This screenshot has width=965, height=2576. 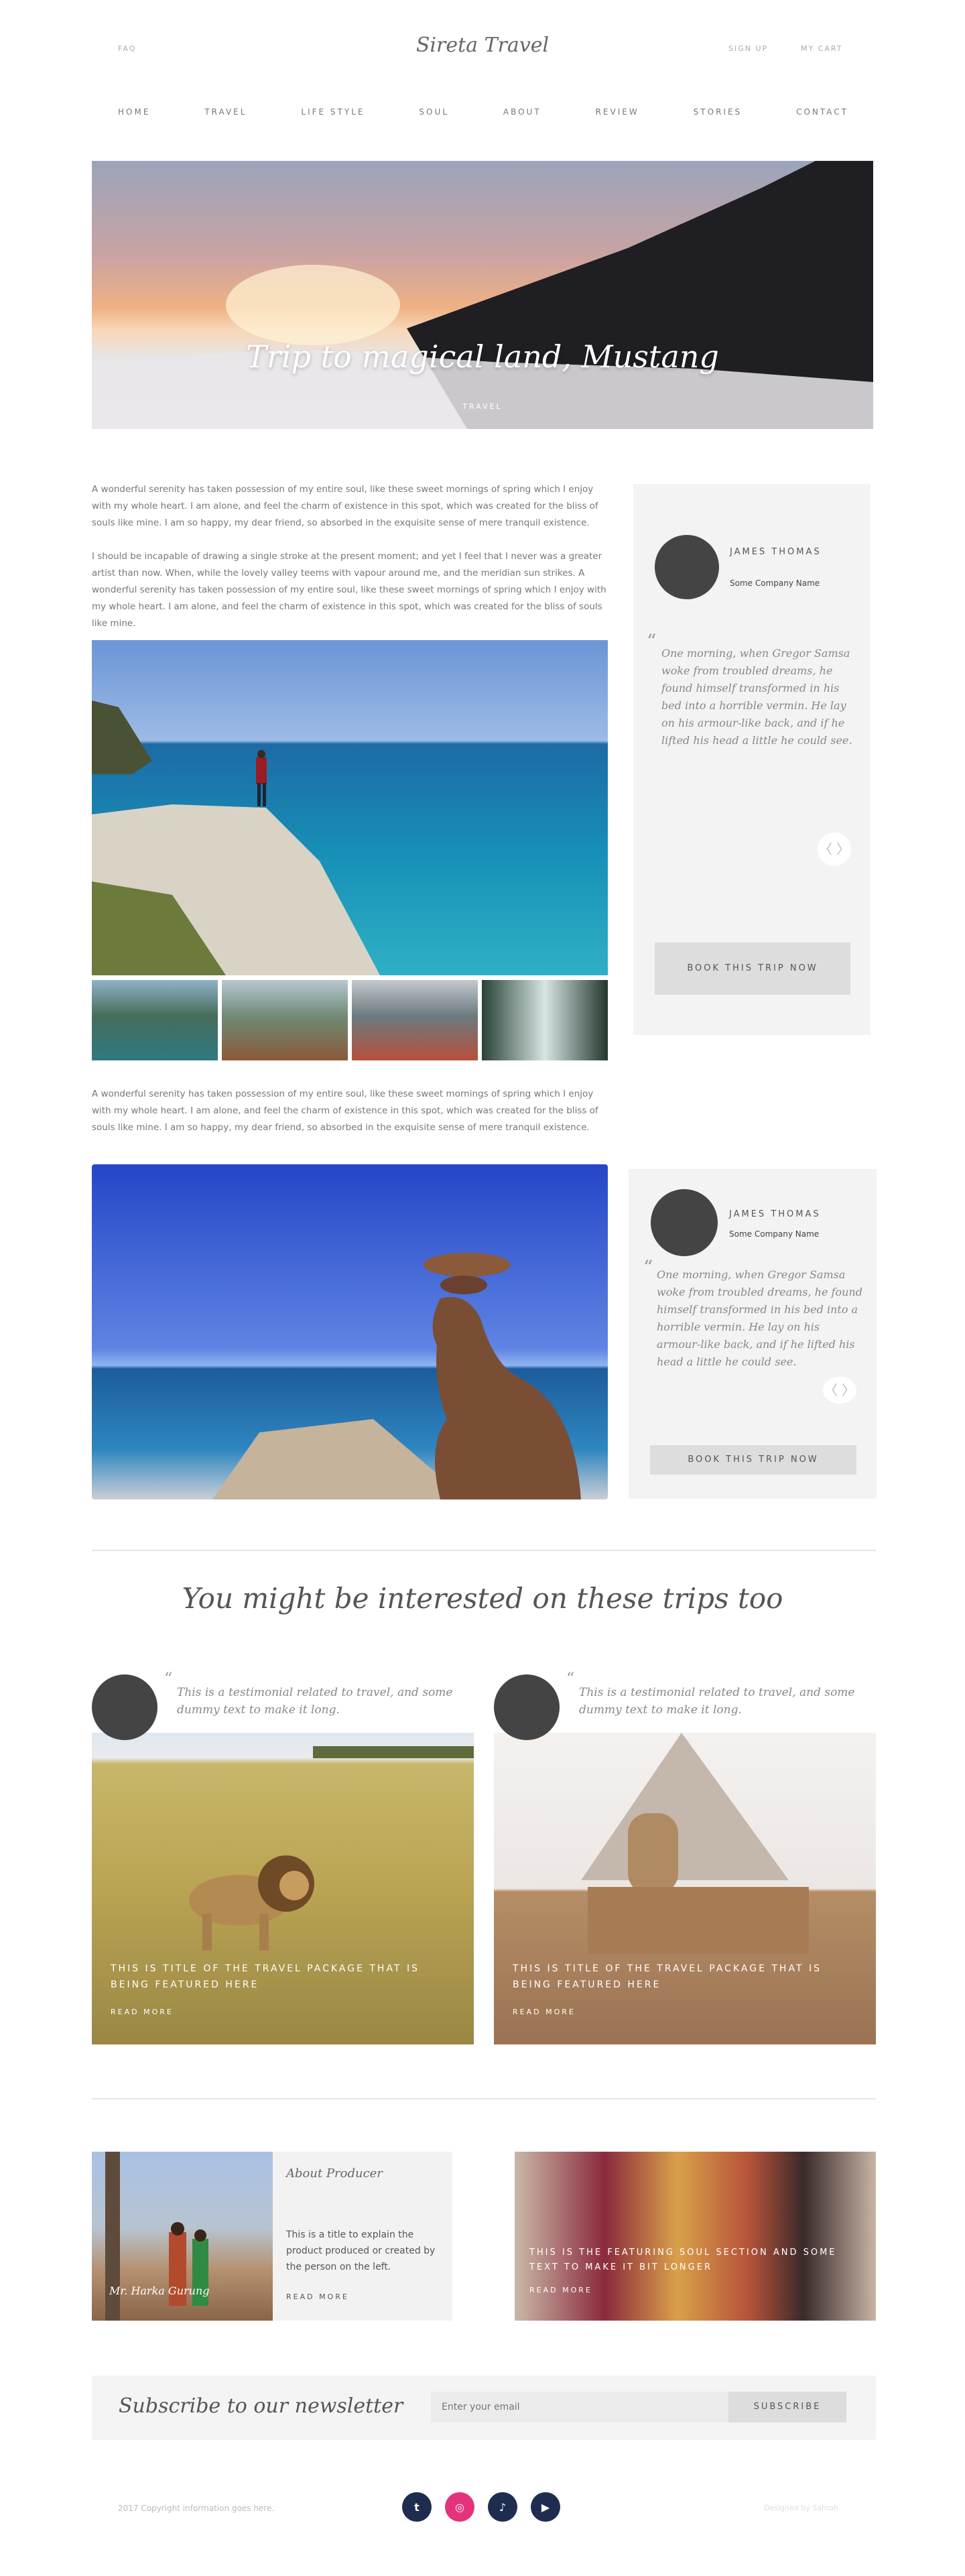 What do you see at coordinates (396, 1376) in the screenshot?
I see `statue-image` at bounding box center [396, 1376].